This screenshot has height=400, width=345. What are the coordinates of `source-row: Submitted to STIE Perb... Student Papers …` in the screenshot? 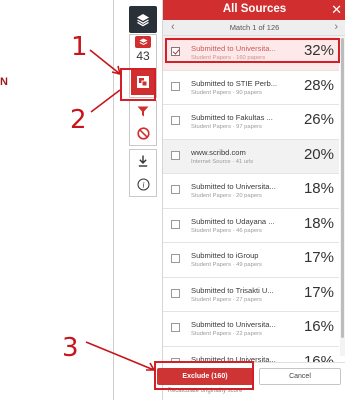 It's located at (251, 87).